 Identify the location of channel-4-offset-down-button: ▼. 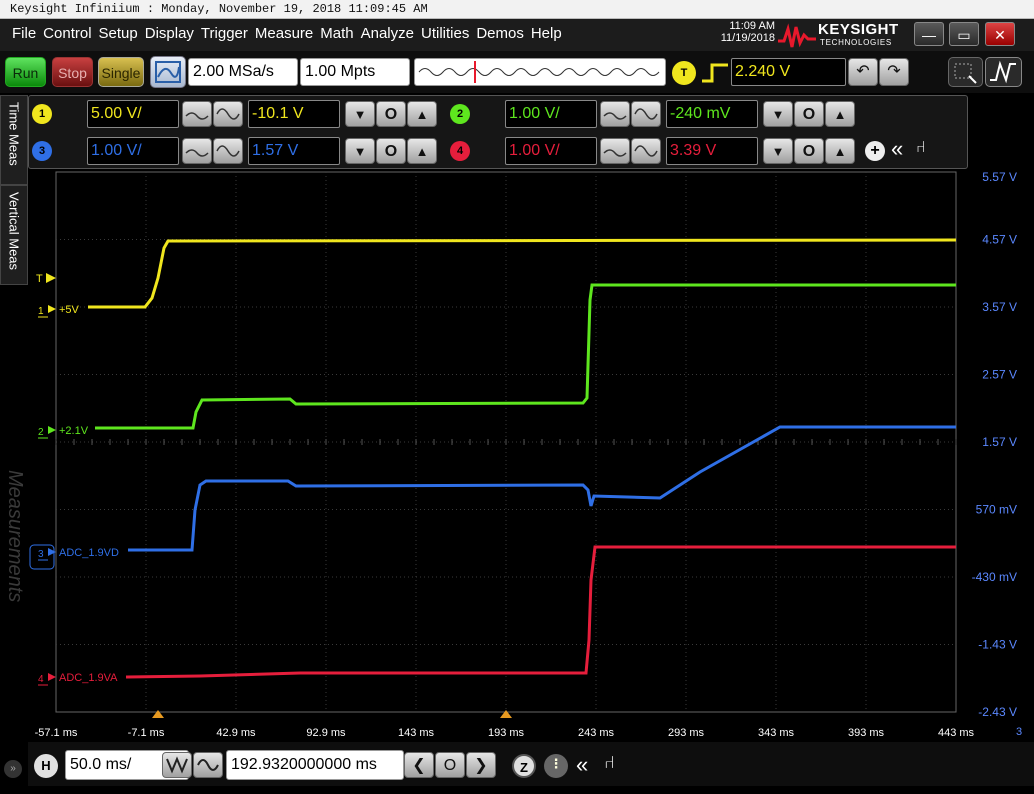
(778, 151).